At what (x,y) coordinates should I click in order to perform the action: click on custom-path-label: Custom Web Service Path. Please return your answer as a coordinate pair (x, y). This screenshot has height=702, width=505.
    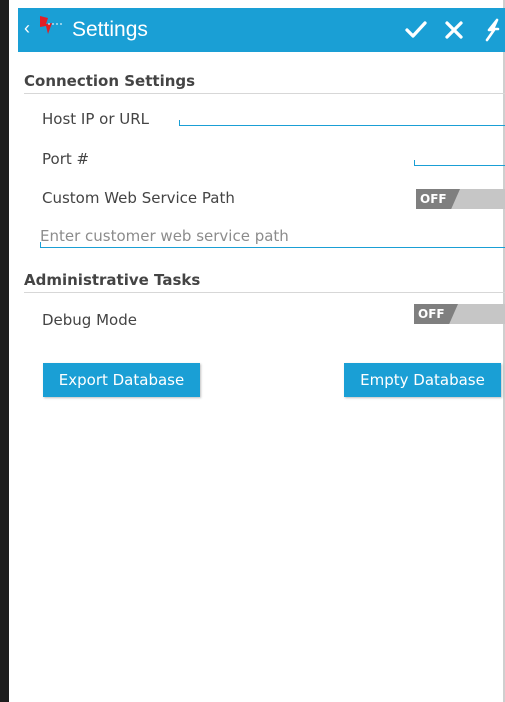
    Looking at the image, I should click on (138, 198).